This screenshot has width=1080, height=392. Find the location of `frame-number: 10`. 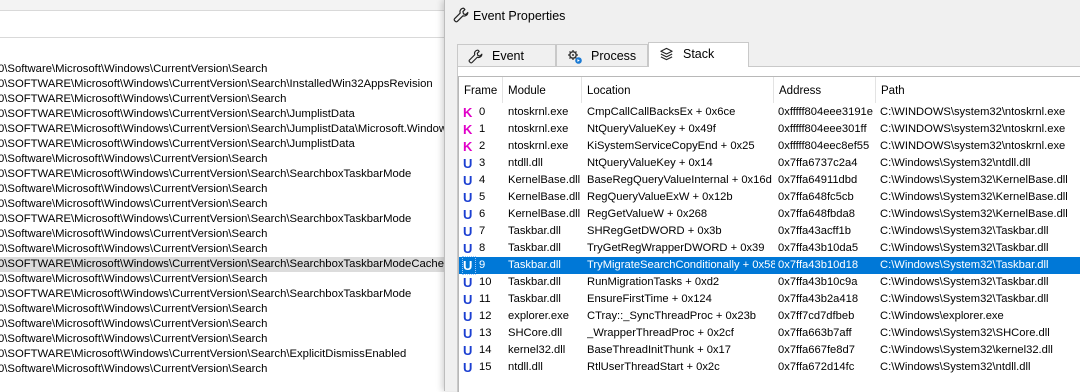

frame-number: 10 is located at coordinates (485, 282).